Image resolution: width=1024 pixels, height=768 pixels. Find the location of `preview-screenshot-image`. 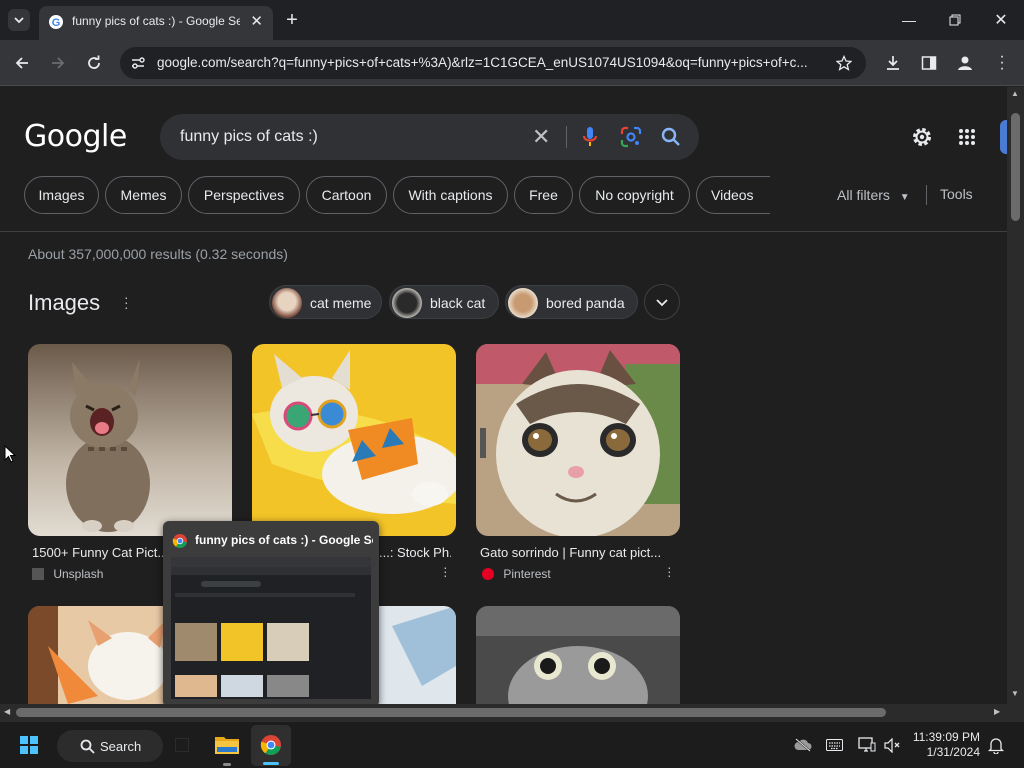

preview-screenshot-image is located at coordinates (271, 627).